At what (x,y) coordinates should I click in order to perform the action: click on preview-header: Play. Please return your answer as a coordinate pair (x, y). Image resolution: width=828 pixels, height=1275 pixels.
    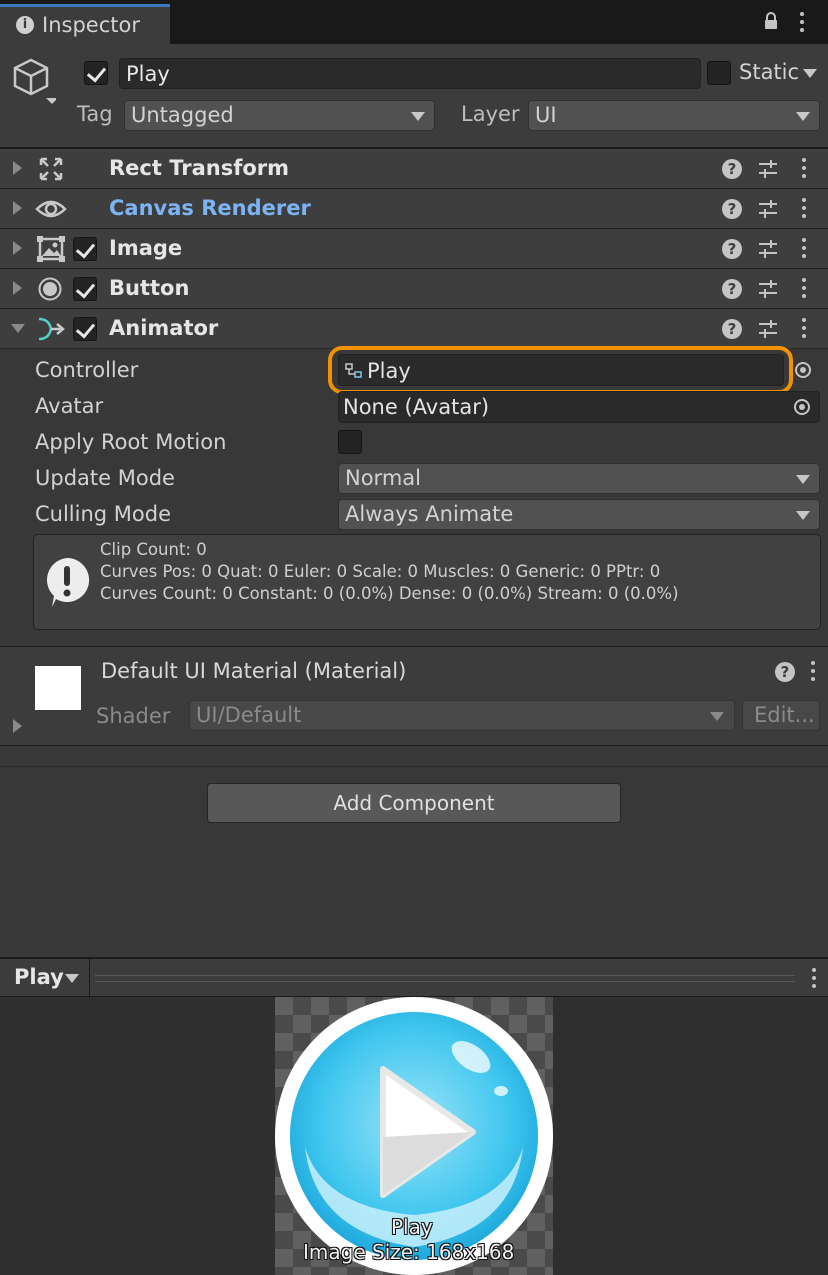
    Looking at the image, I should click on (414, 977).